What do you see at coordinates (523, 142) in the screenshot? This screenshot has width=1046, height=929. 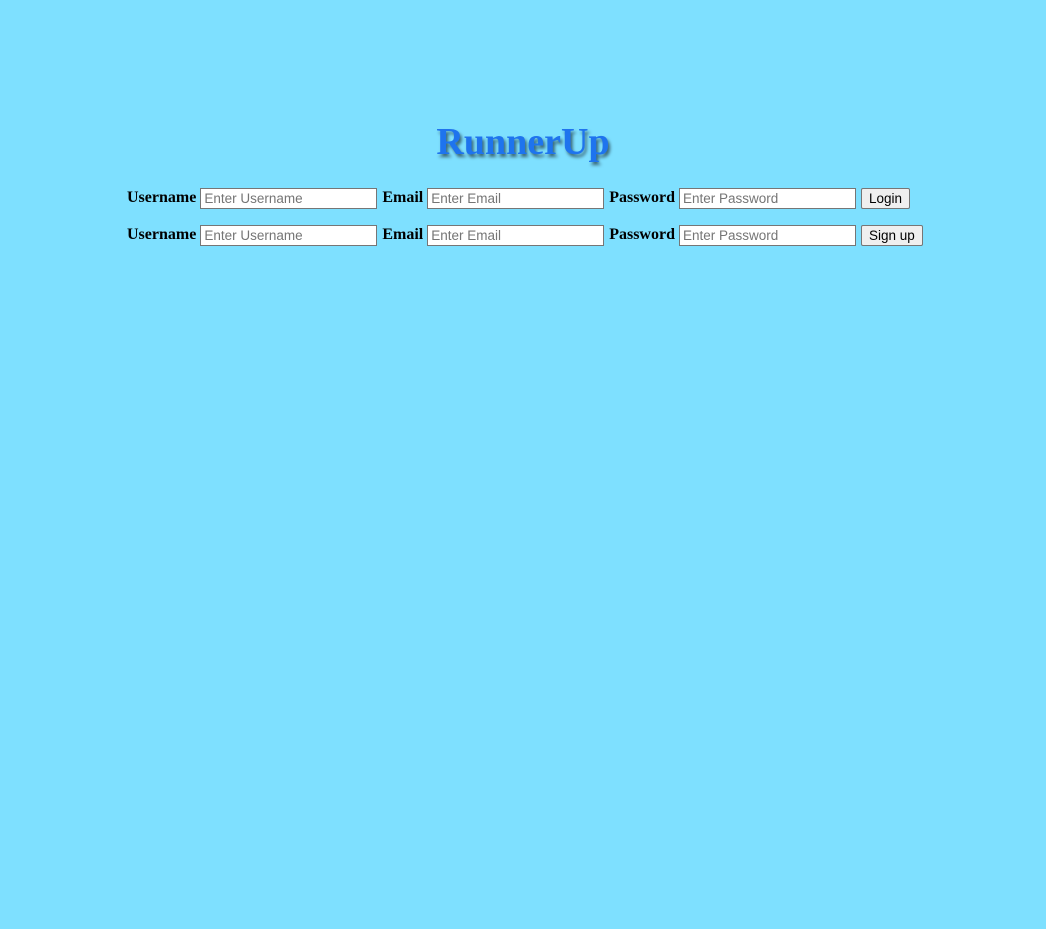 I see `page-title: RunnerUp` at bounding box center [523, 142].